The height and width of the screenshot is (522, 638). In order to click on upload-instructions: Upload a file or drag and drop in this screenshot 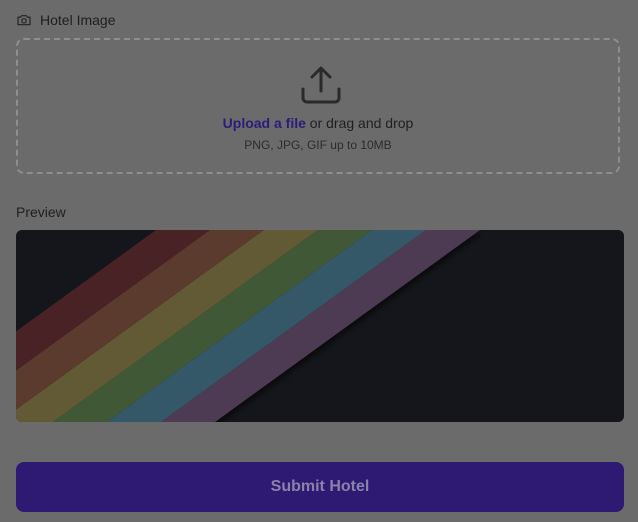, I will do `click(318, 123)`.